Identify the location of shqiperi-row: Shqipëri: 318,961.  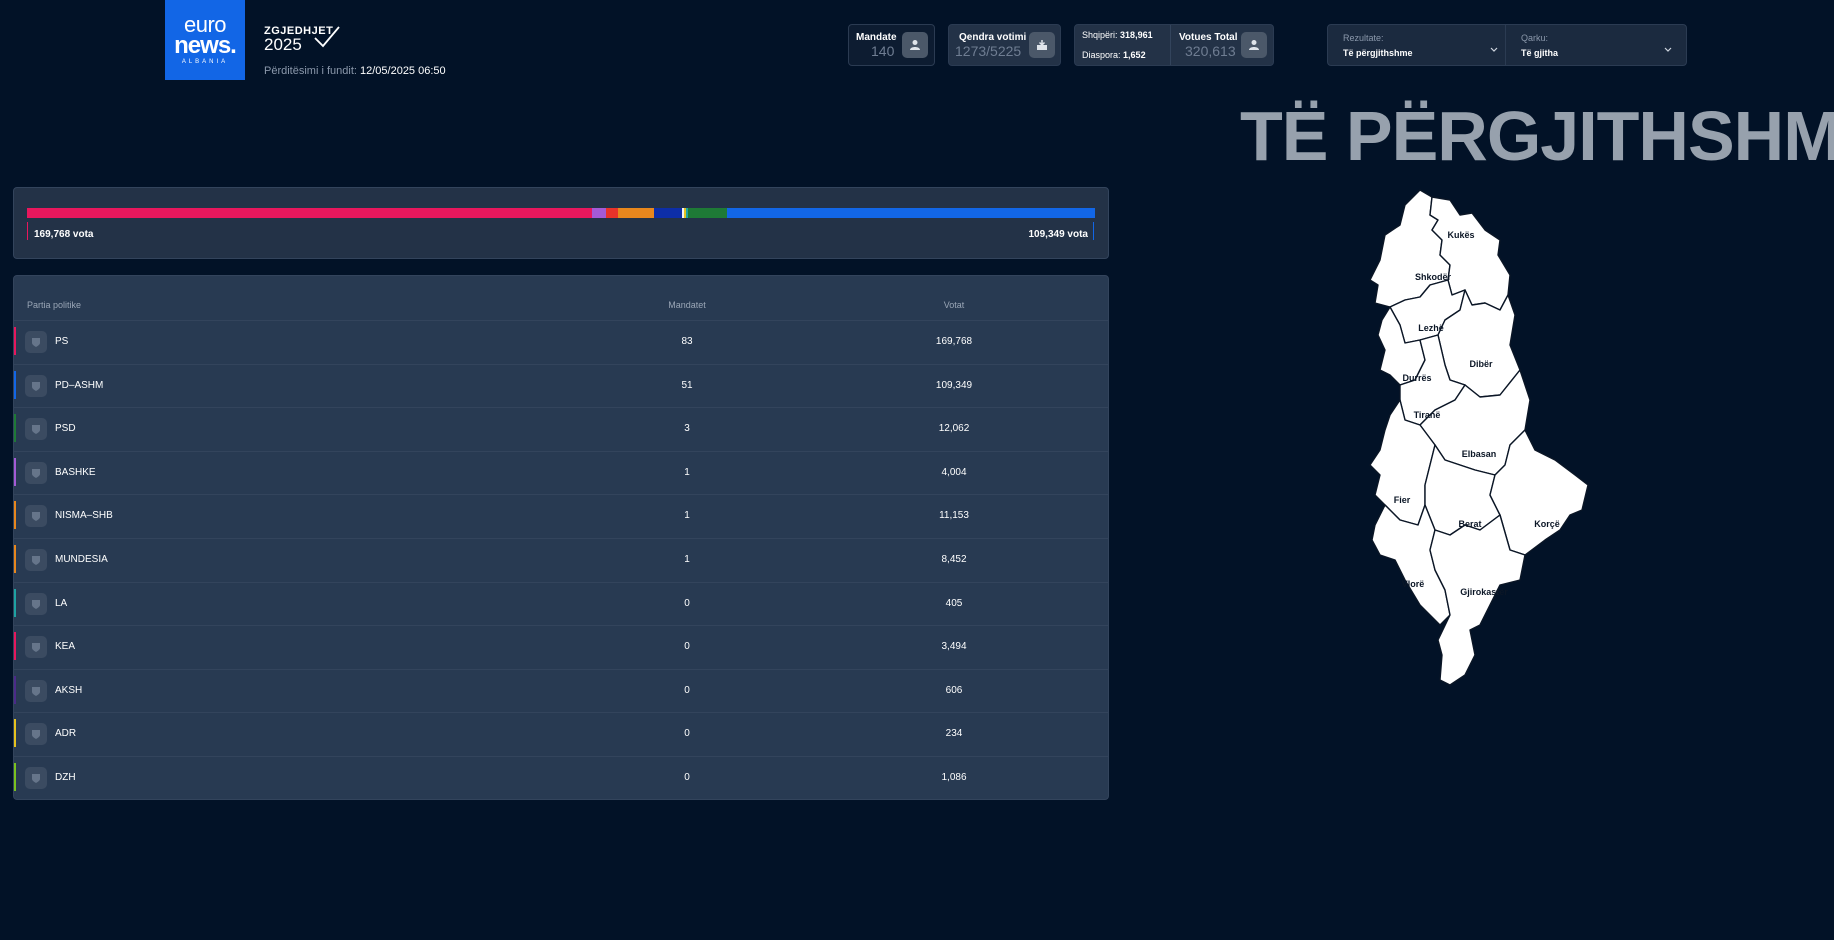
(1117, 35).